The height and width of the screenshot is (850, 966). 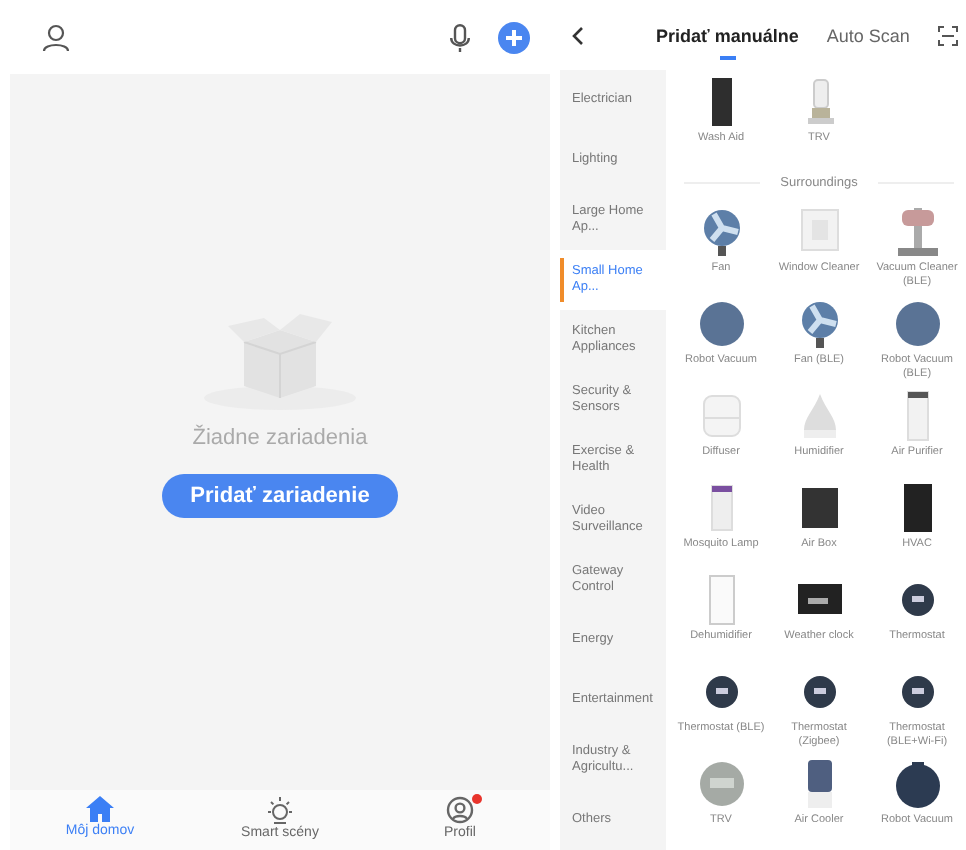 I want to click on empty-state-text: Žiadne zariadenia, so click(x=280, y=438).